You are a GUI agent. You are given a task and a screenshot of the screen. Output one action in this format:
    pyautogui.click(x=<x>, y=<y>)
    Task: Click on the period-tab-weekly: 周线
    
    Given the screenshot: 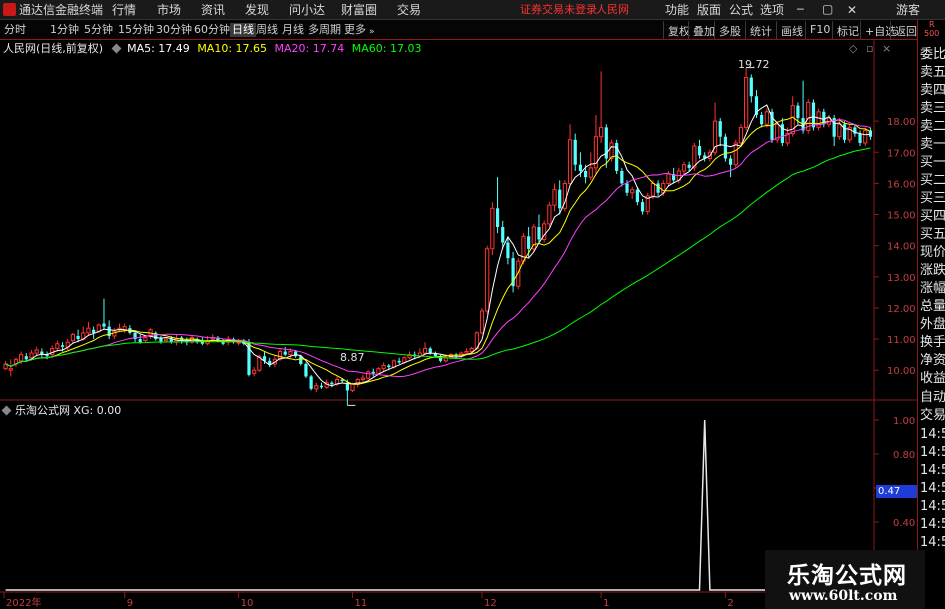 What is the action you would take?
    pyautogui.click(x=267, y=30)
    